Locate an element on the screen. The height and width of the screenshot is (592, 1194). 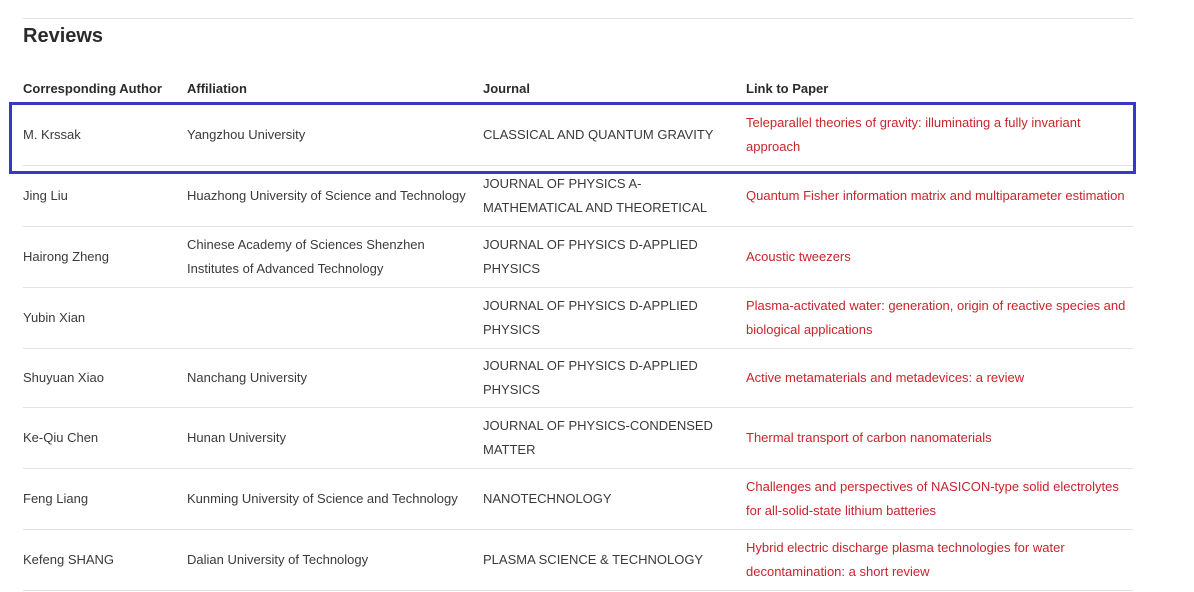
affiliation-cell: Nanchang University is located at coordinates (335, 378).